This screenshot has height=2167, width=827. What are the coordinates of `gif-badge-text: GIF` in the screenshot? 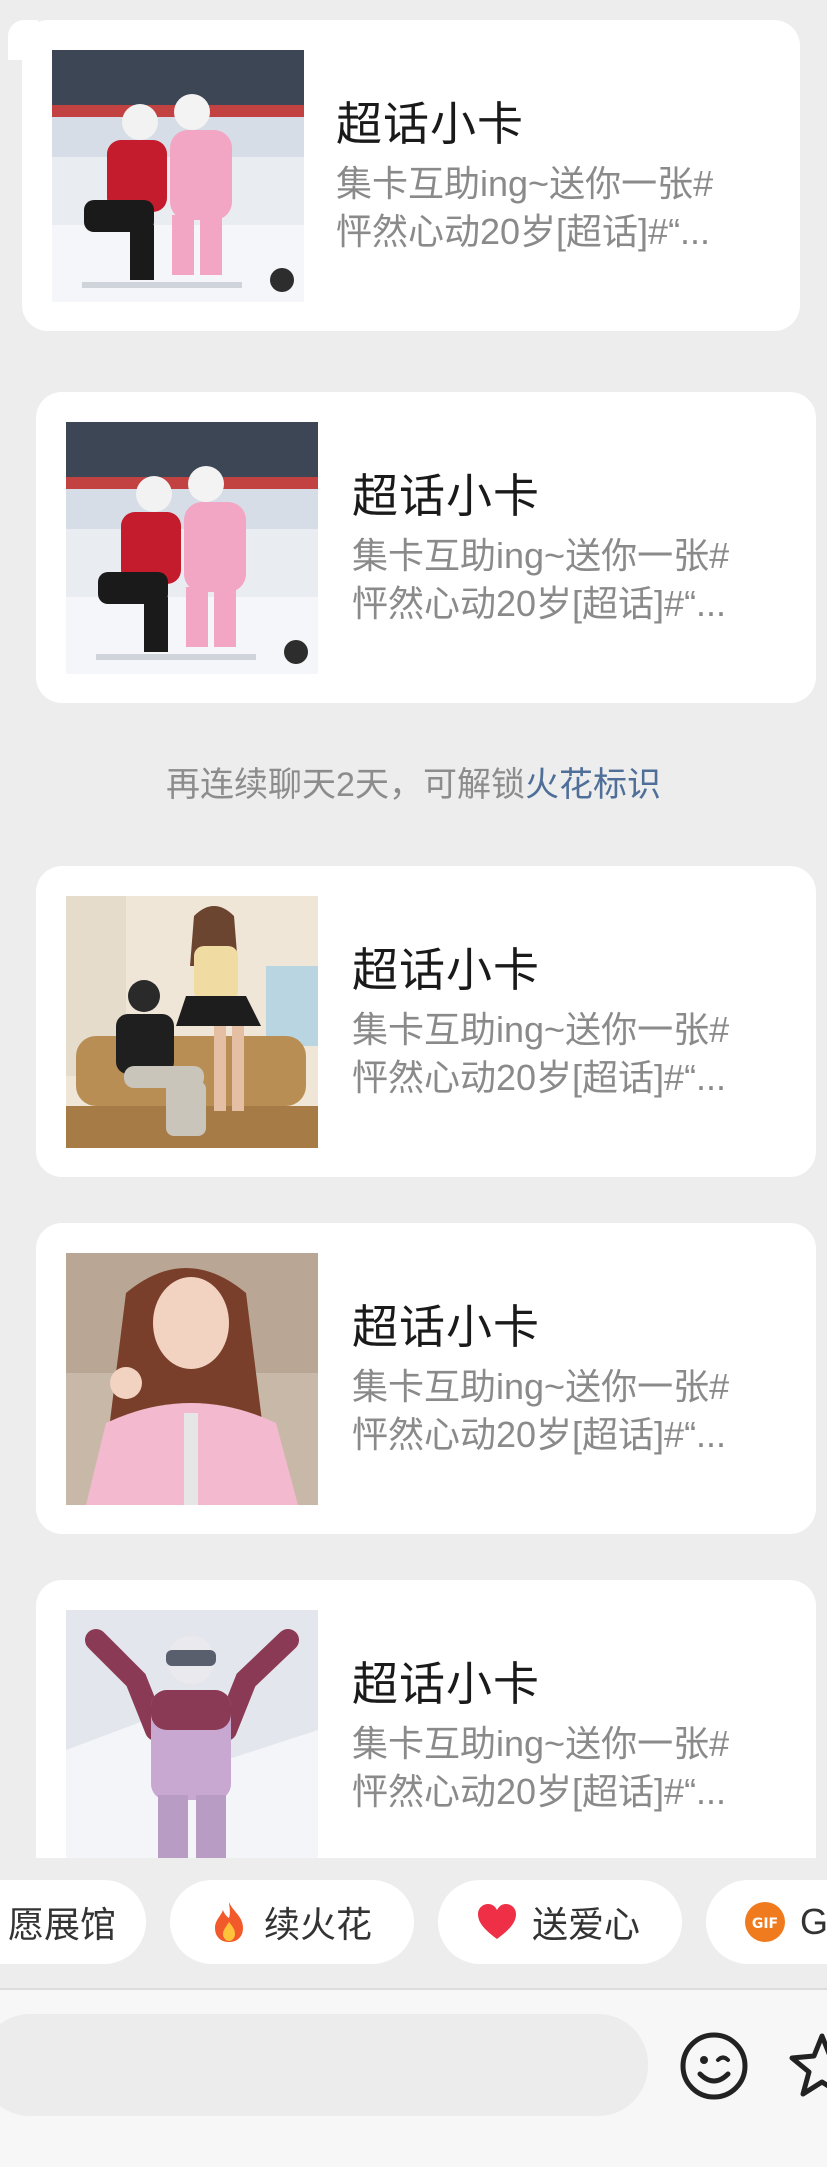 It's located at (765, 1924).